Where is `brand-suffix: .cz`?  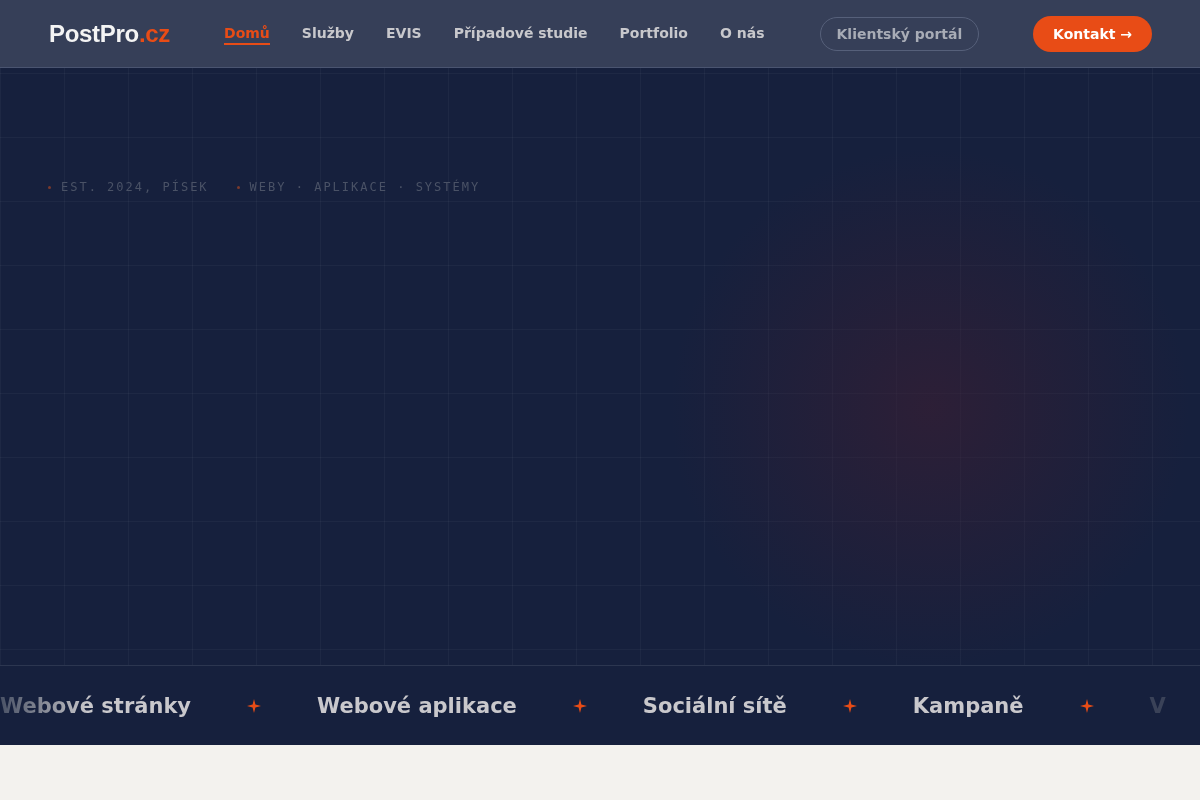
brand-suffix: .cz is located at coordinates (154, 33).